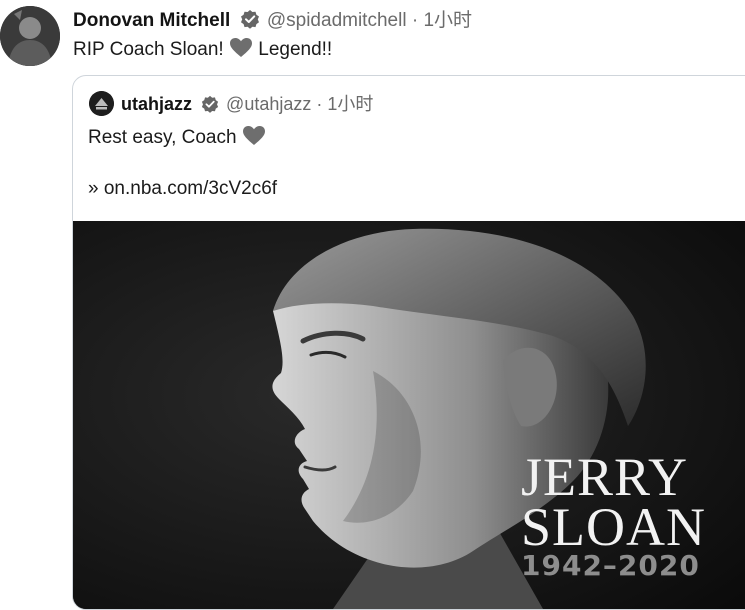 The image size is (745, 610). What do you see at coordinates (337, 20) in the screenshot?
I see `author-handle: @spidadmitchell` at bounding box center [337, 20].